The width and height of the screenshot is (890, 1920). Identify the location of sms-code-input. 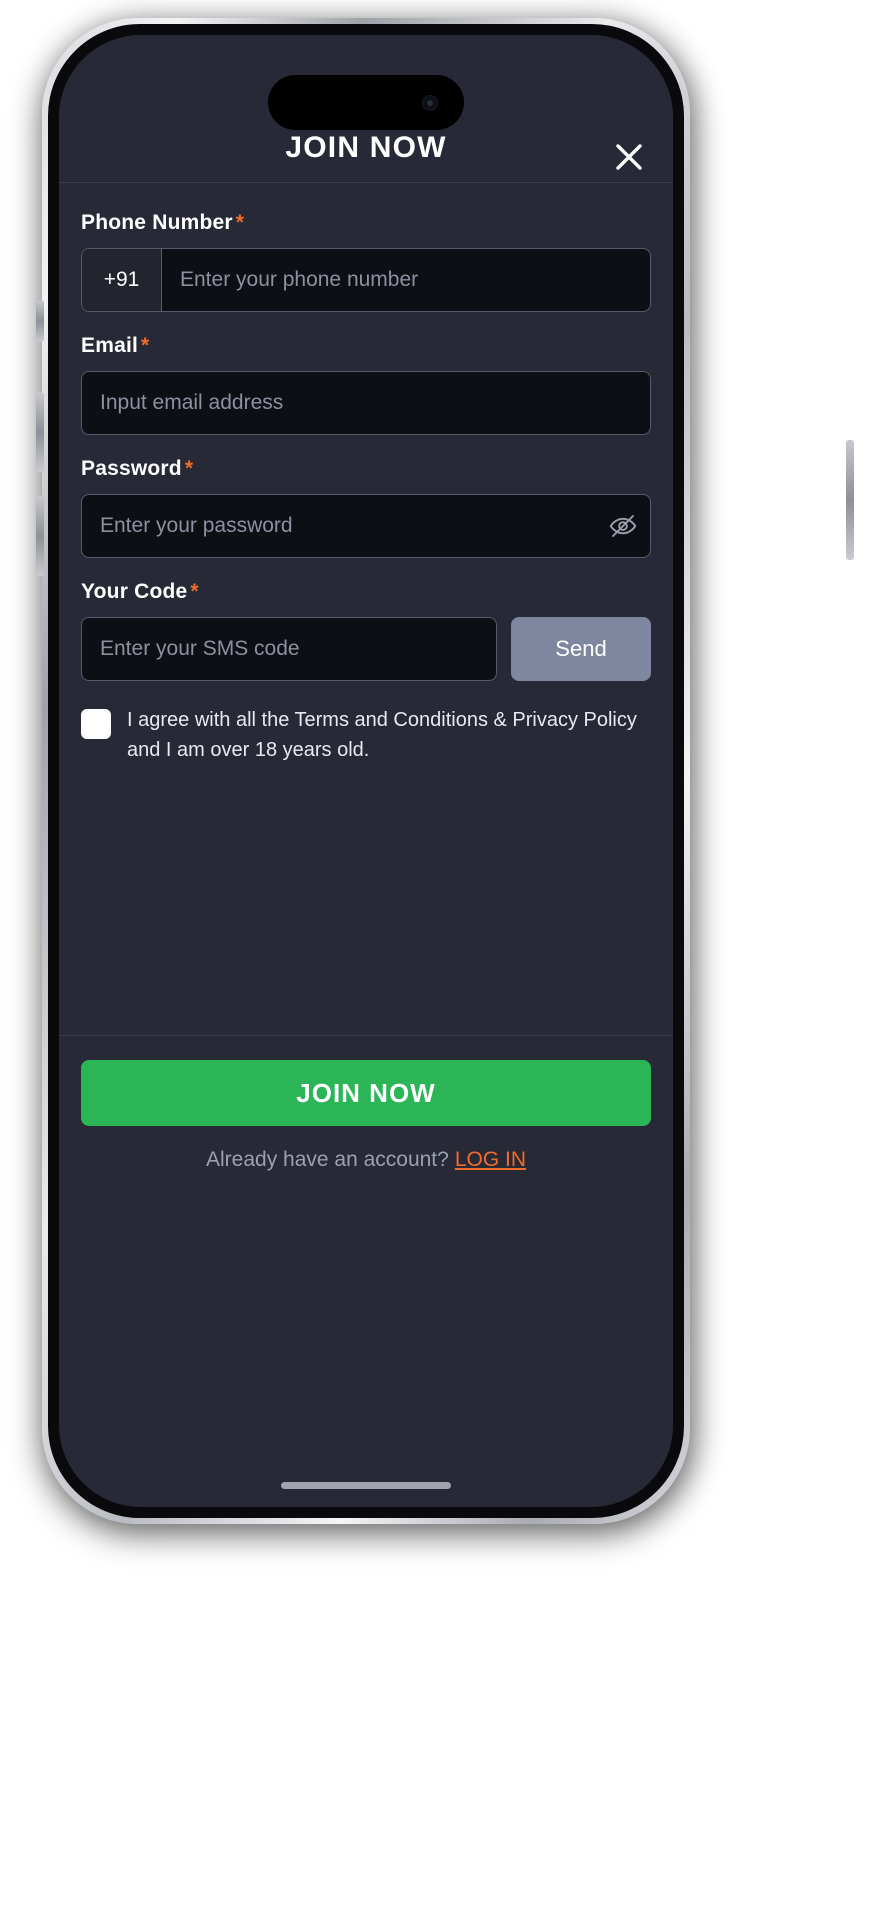
(289, 649).